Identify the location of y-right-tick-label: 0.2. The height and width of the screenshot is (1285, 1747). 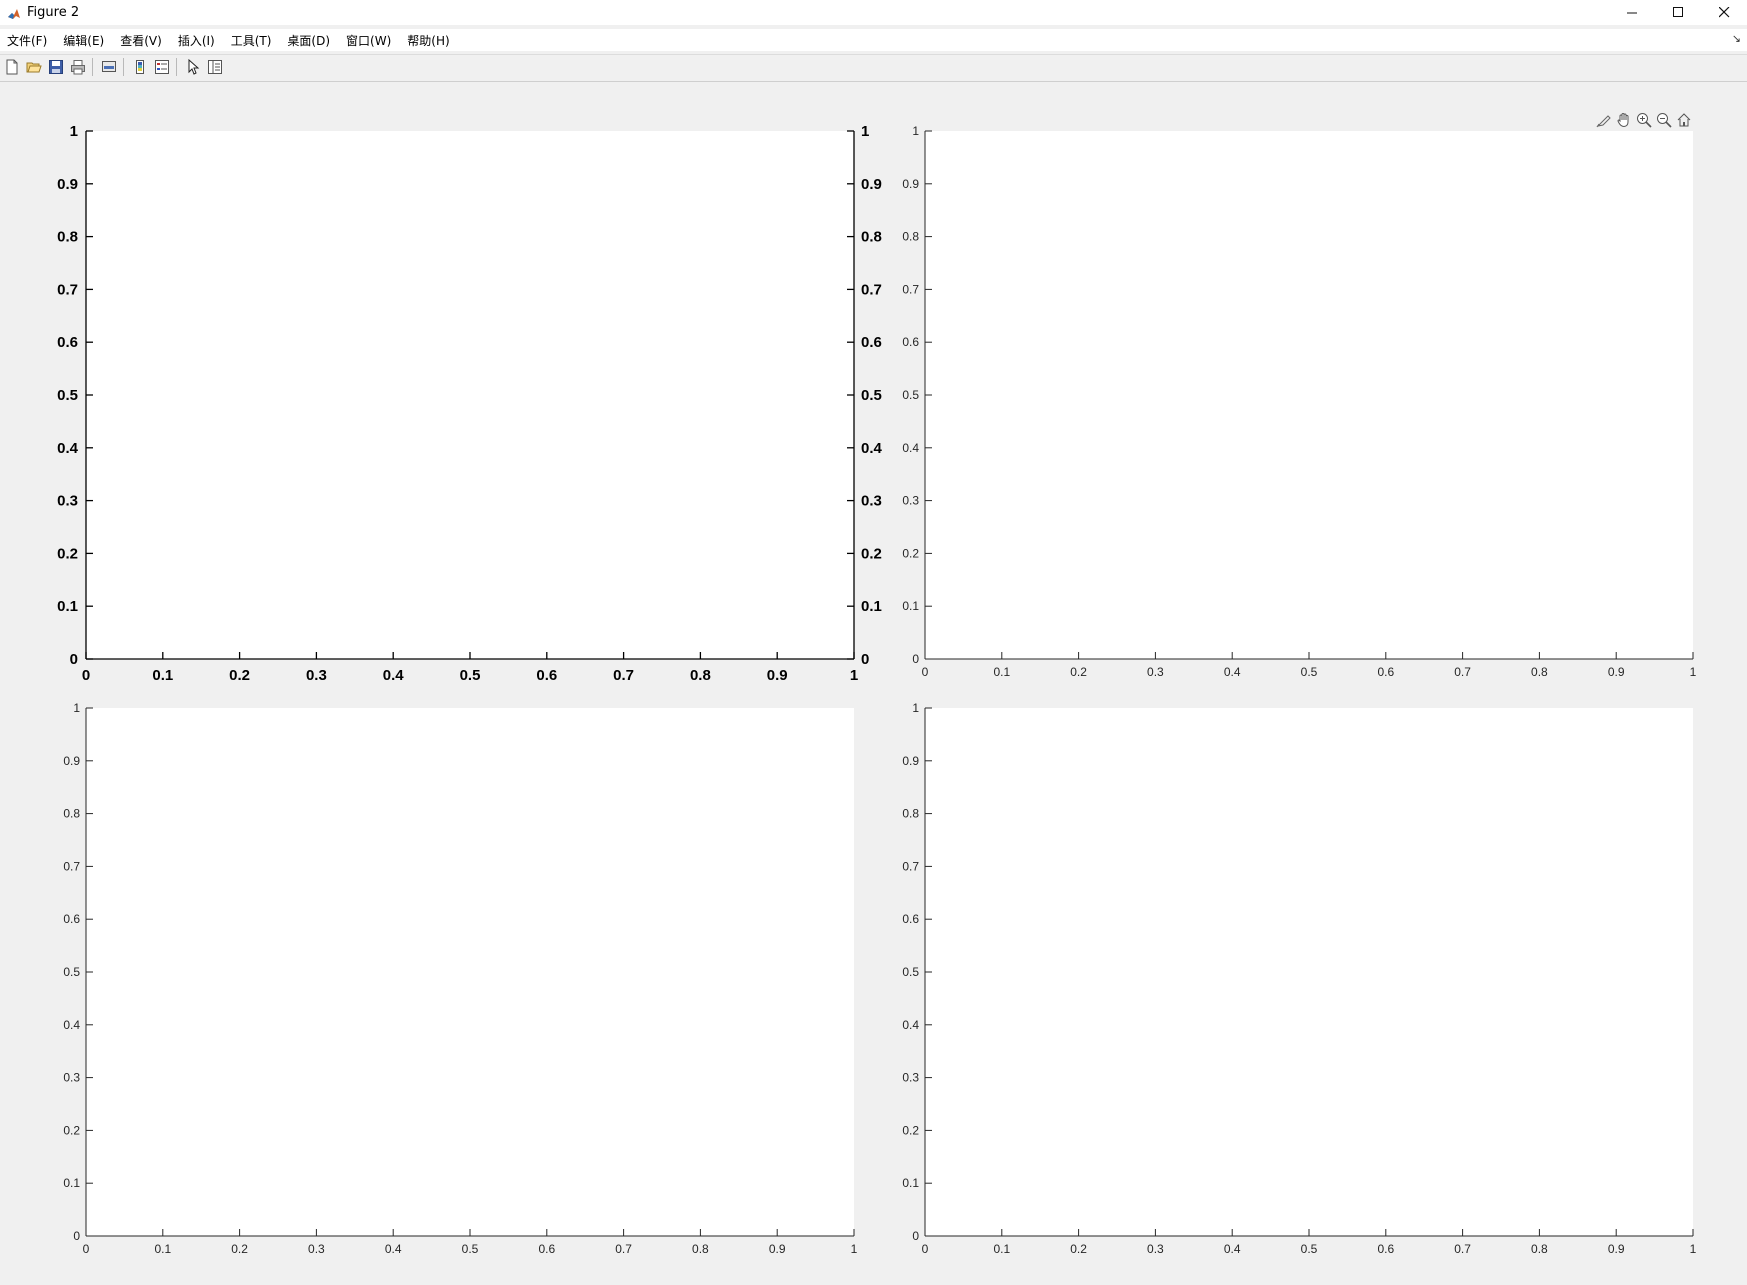
(871, 553).